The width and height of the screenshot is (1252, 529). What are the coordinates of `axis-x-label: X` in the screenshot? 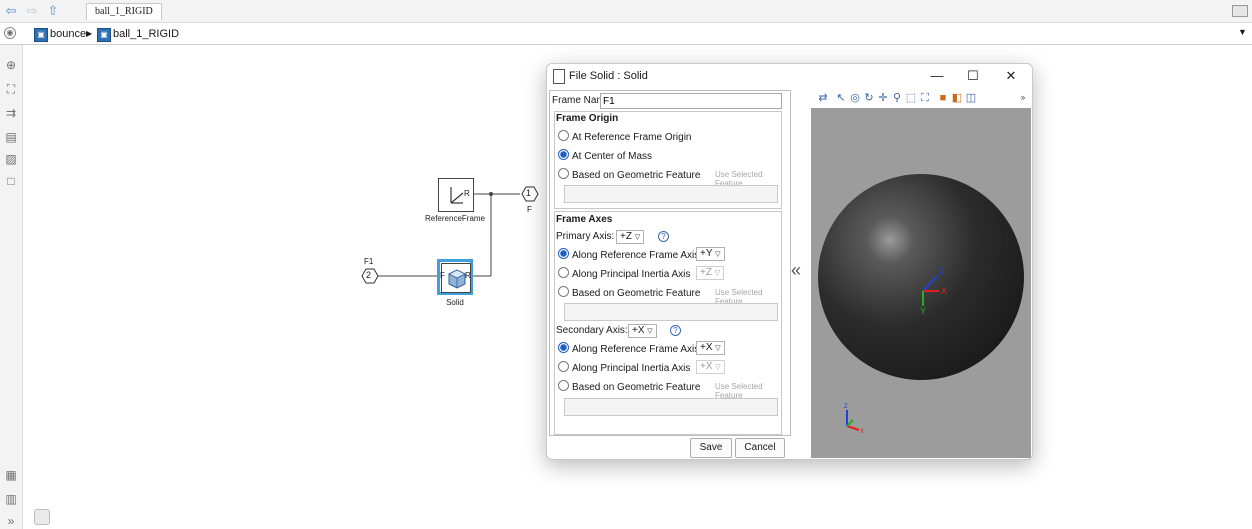 It's located at (944, 291).